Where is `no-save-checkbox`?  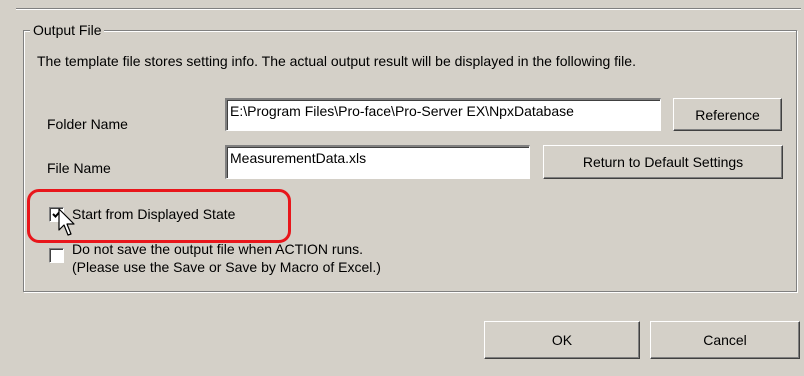
no-save-checkbox is located at coordinates (56, 255).